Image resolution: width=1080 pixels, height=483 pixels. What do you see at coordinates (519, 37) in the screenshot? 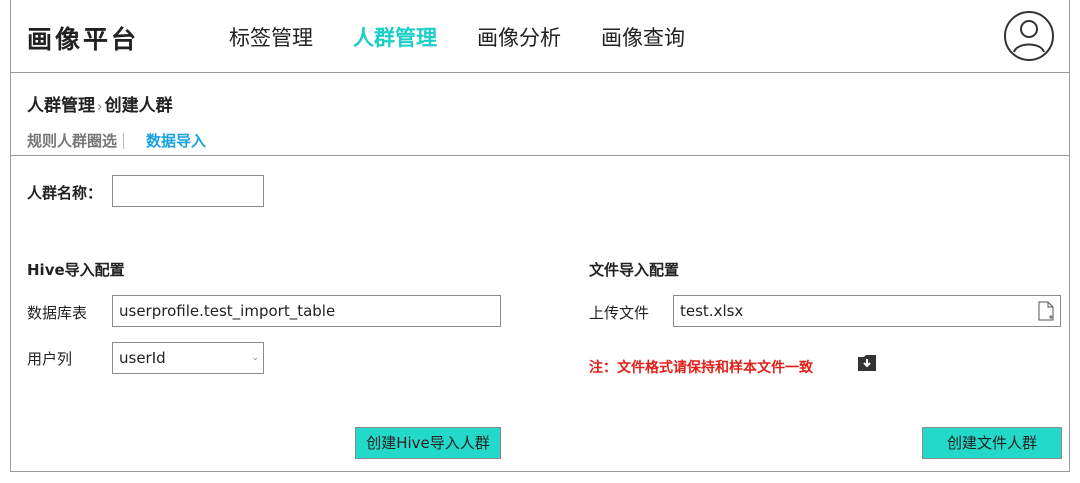
I see `nav-item-profile-analysis: 画像分析` at bounding box center [519, 37].